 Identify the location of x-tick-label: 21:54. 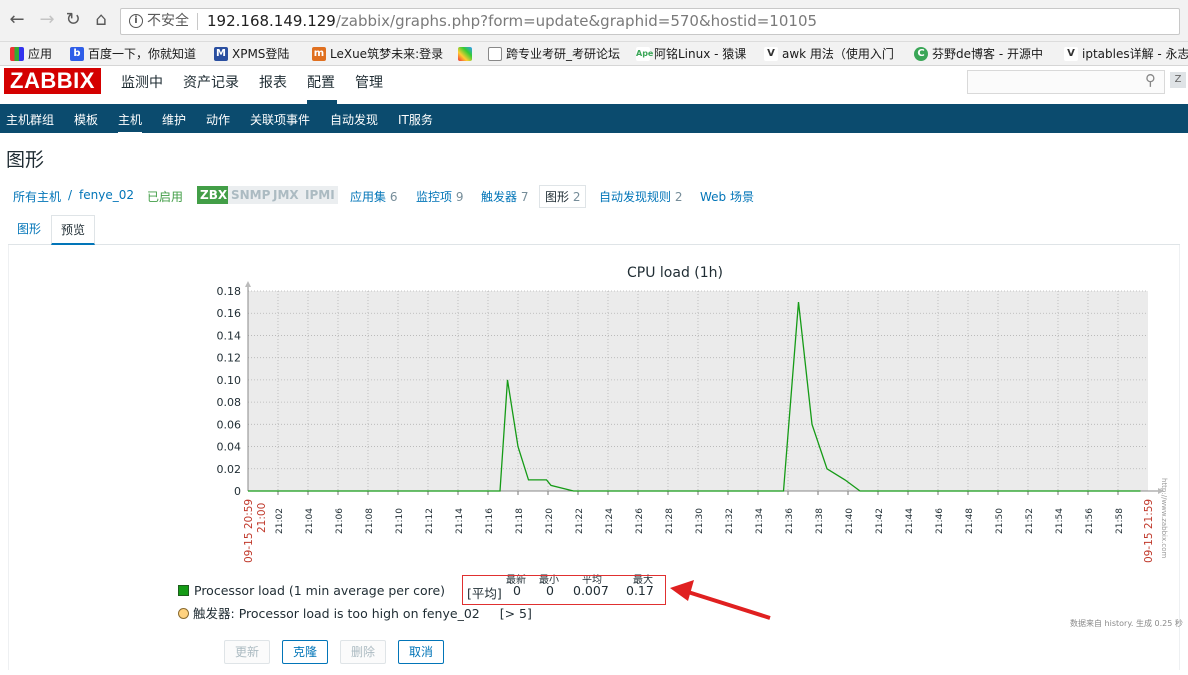
(1060, 521).